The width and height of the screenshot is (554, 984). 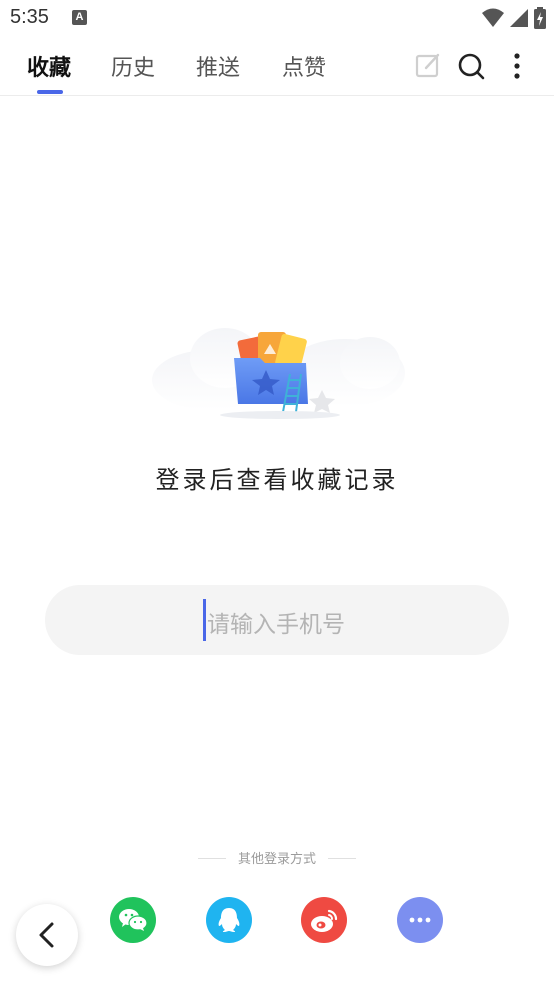 What do you see at coordinates (218, 66) in the screenshot?
I see `tab-push: 推送` at bounding box center [218, 66].